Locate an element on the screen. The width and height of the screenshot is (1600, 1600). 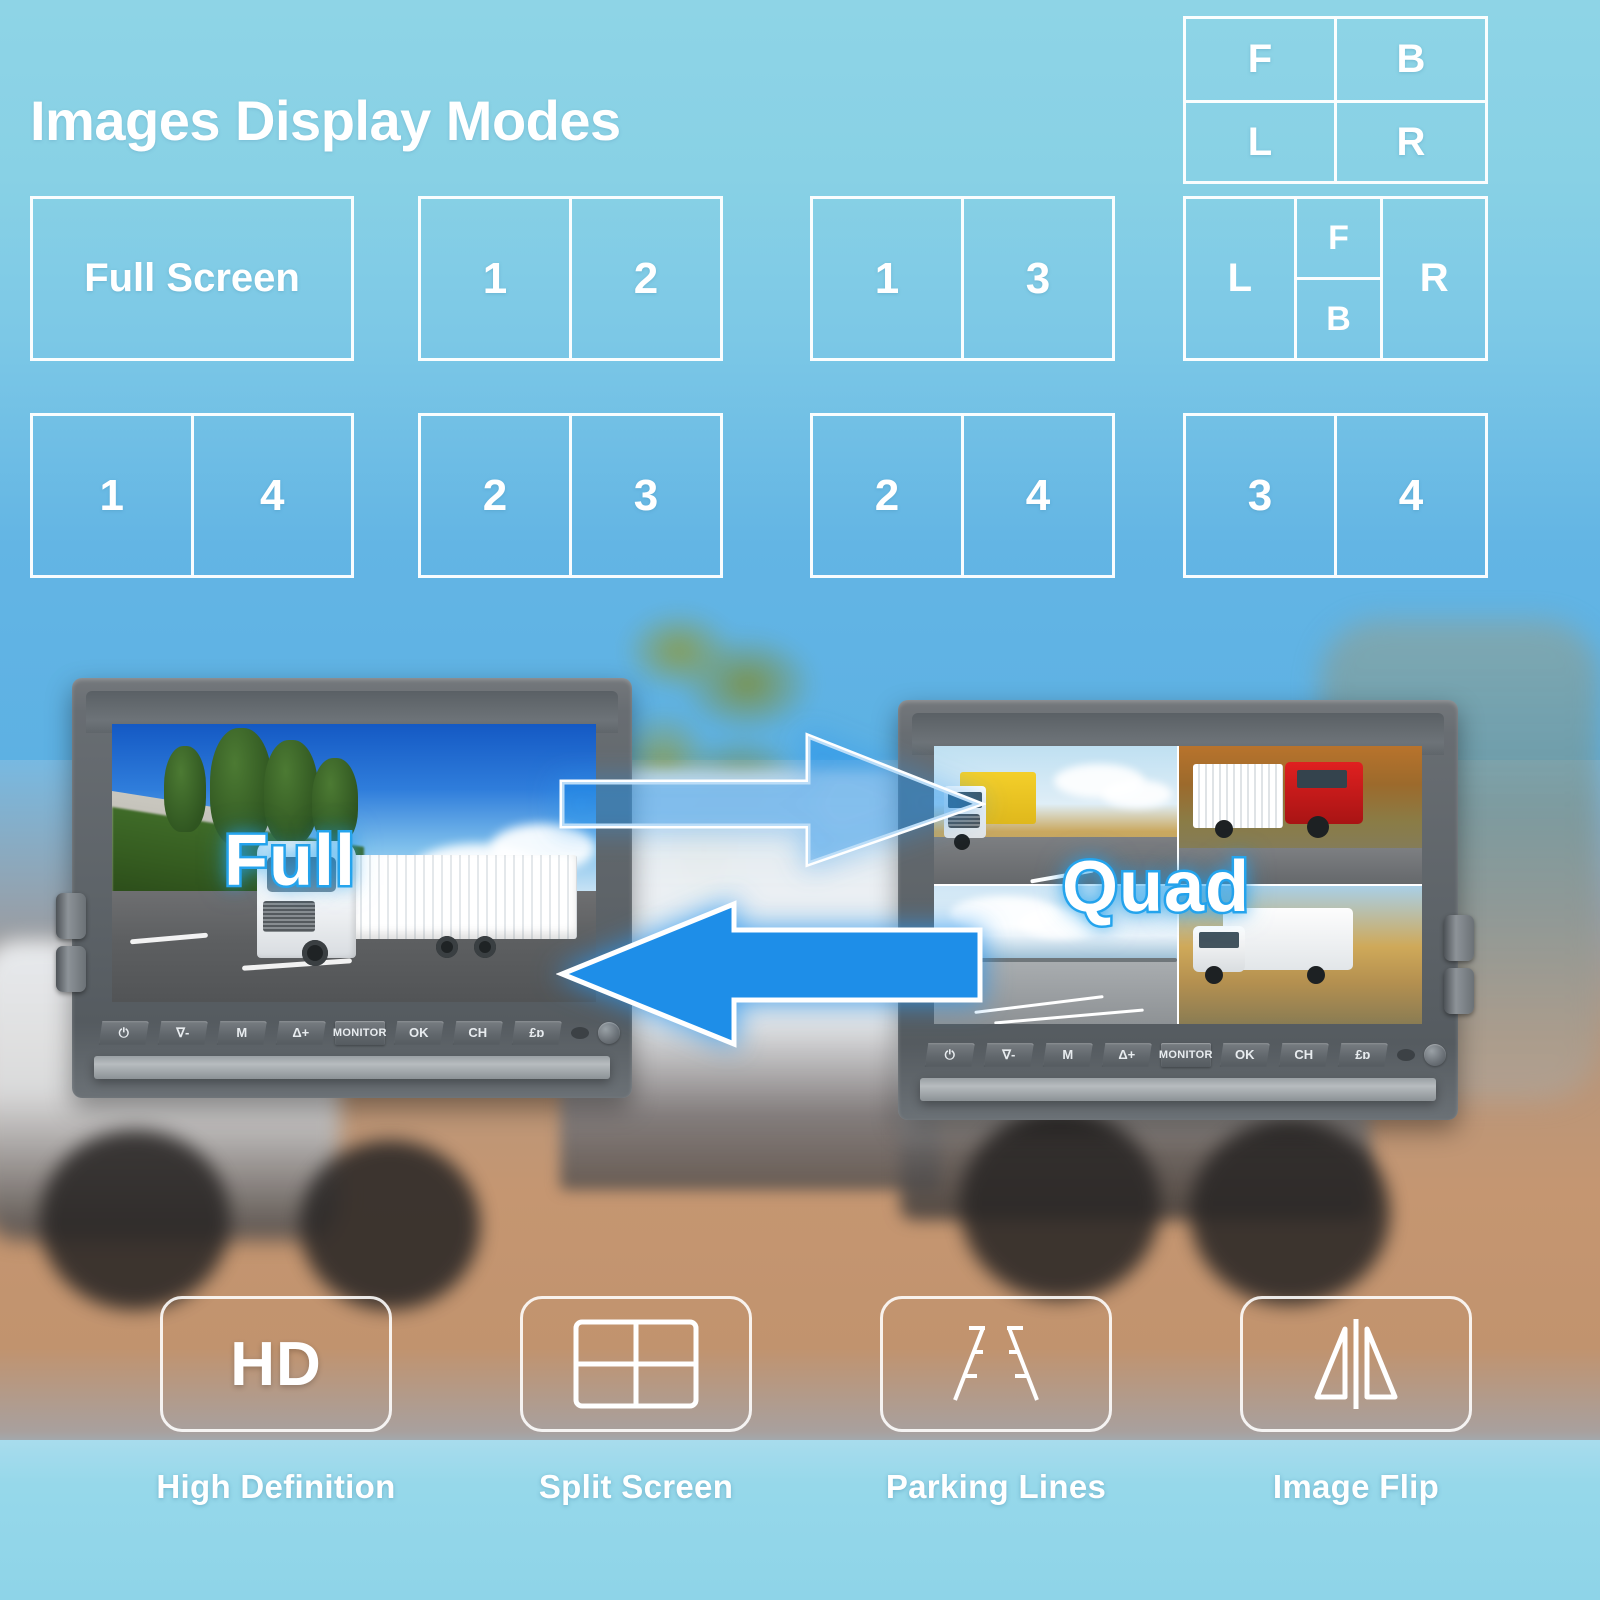
screen-mode-word-full: Full is located at coordinates (290, 861).